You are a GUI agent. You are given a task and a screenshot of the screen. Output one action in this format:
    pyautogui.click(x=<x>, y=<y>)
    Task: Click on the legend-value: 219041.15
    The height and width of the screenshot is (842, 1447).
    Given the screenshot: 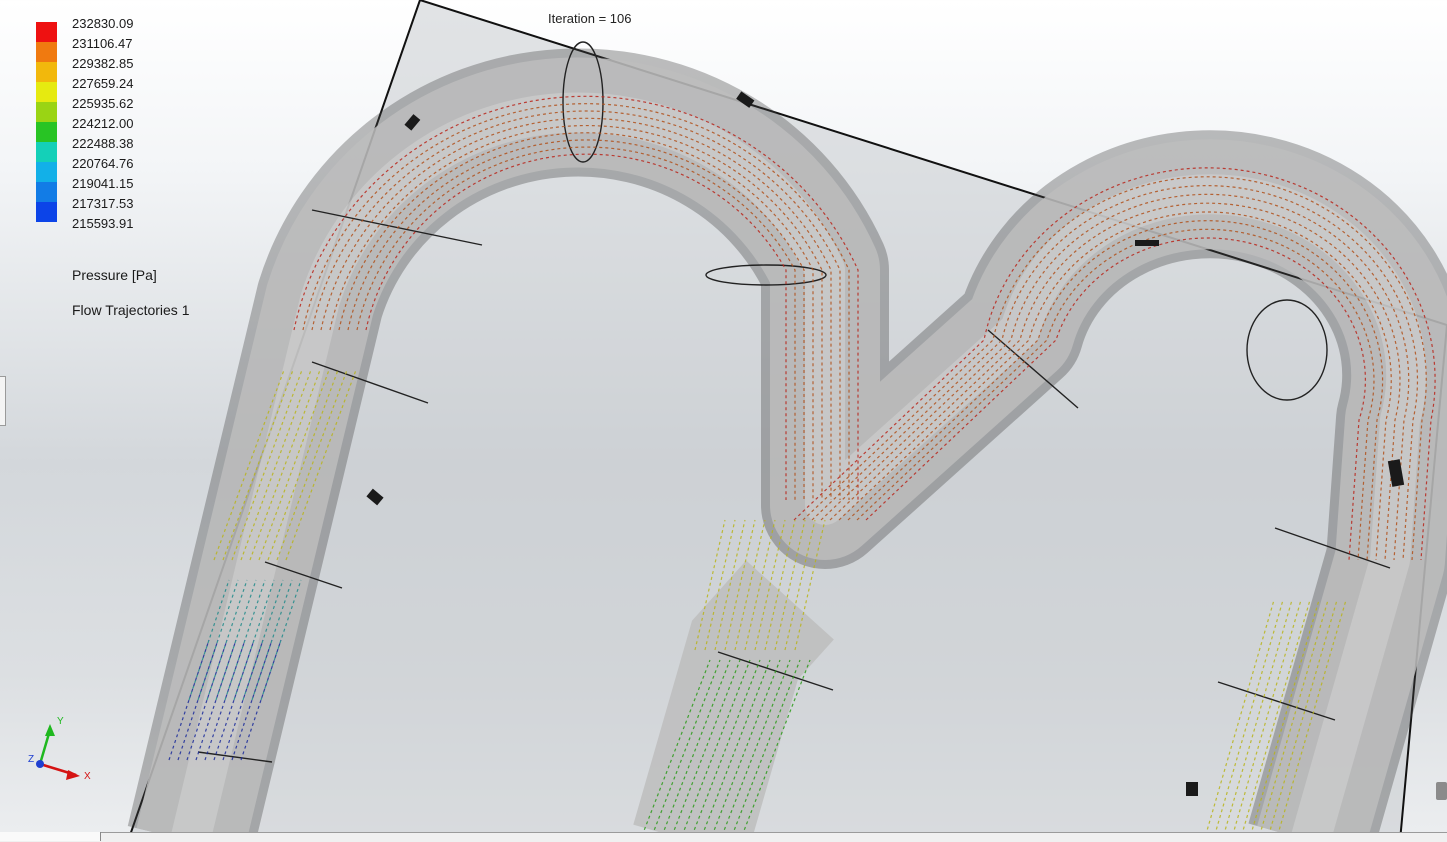 What is the action you would take?
    pyautogui.click(x=103, y=183)
    